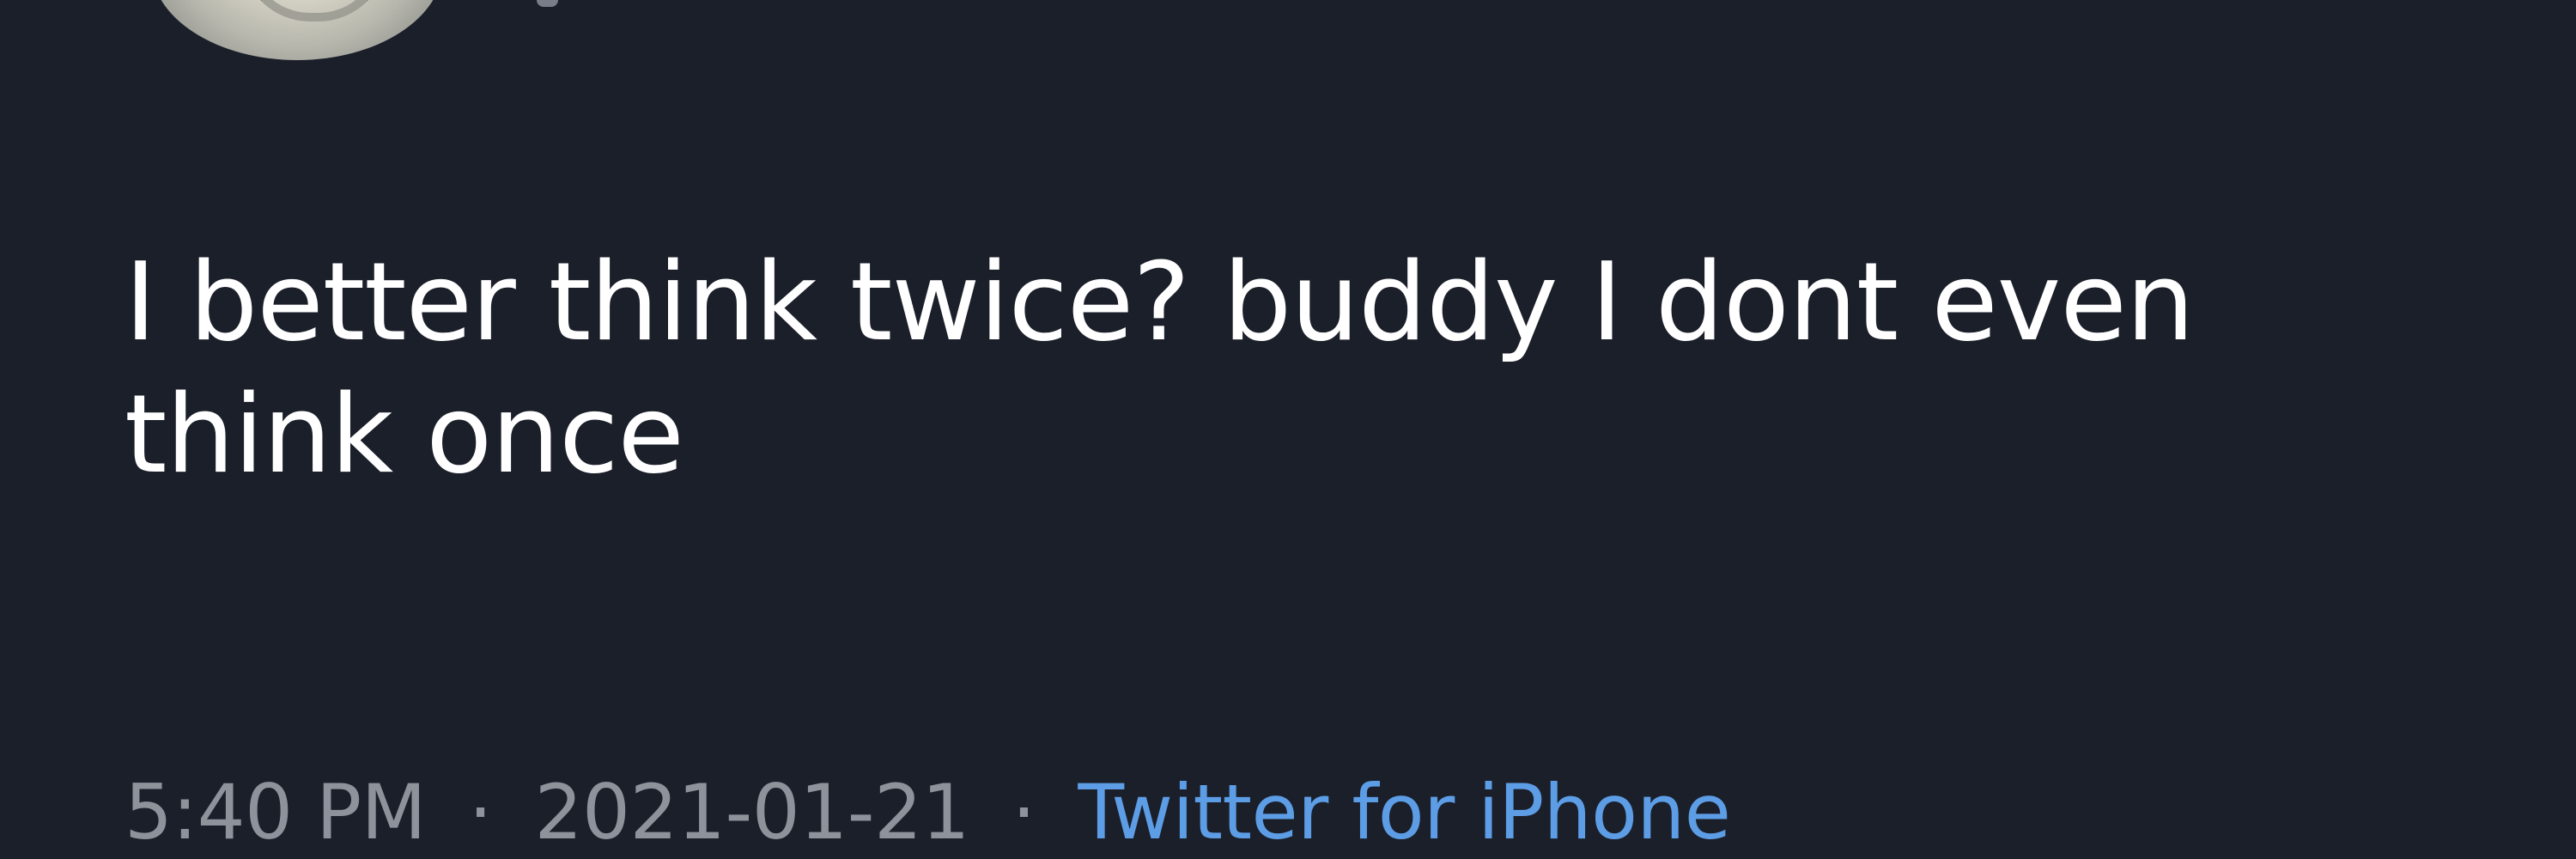 The width and height of the screenshot is (2576, 859). What do you see at coordinates (1404, 812) in the screenshot?
I see `tweet-source-link: Twitter for iPhone` at bounding box center [1404, 812].